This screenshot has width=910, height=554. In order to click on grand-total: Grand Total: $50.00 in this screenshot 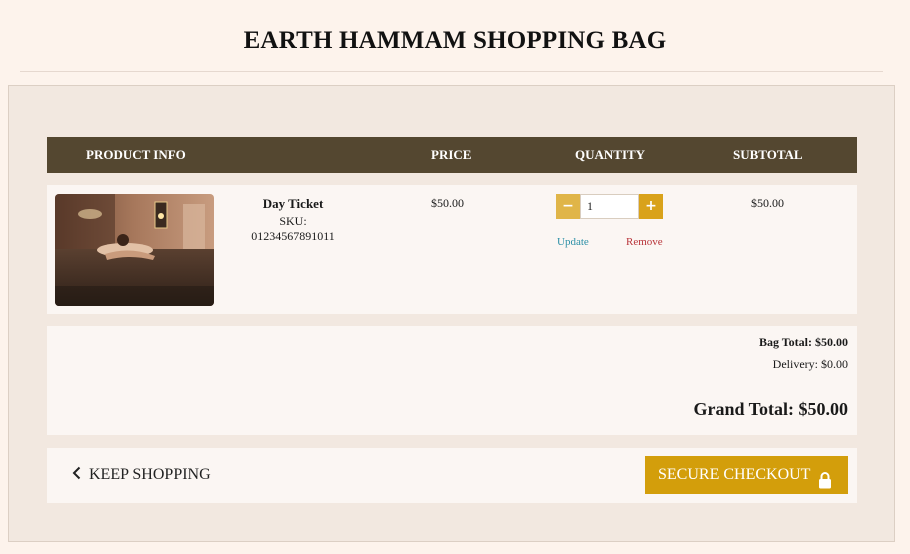, I will do `click(770, 409)`.